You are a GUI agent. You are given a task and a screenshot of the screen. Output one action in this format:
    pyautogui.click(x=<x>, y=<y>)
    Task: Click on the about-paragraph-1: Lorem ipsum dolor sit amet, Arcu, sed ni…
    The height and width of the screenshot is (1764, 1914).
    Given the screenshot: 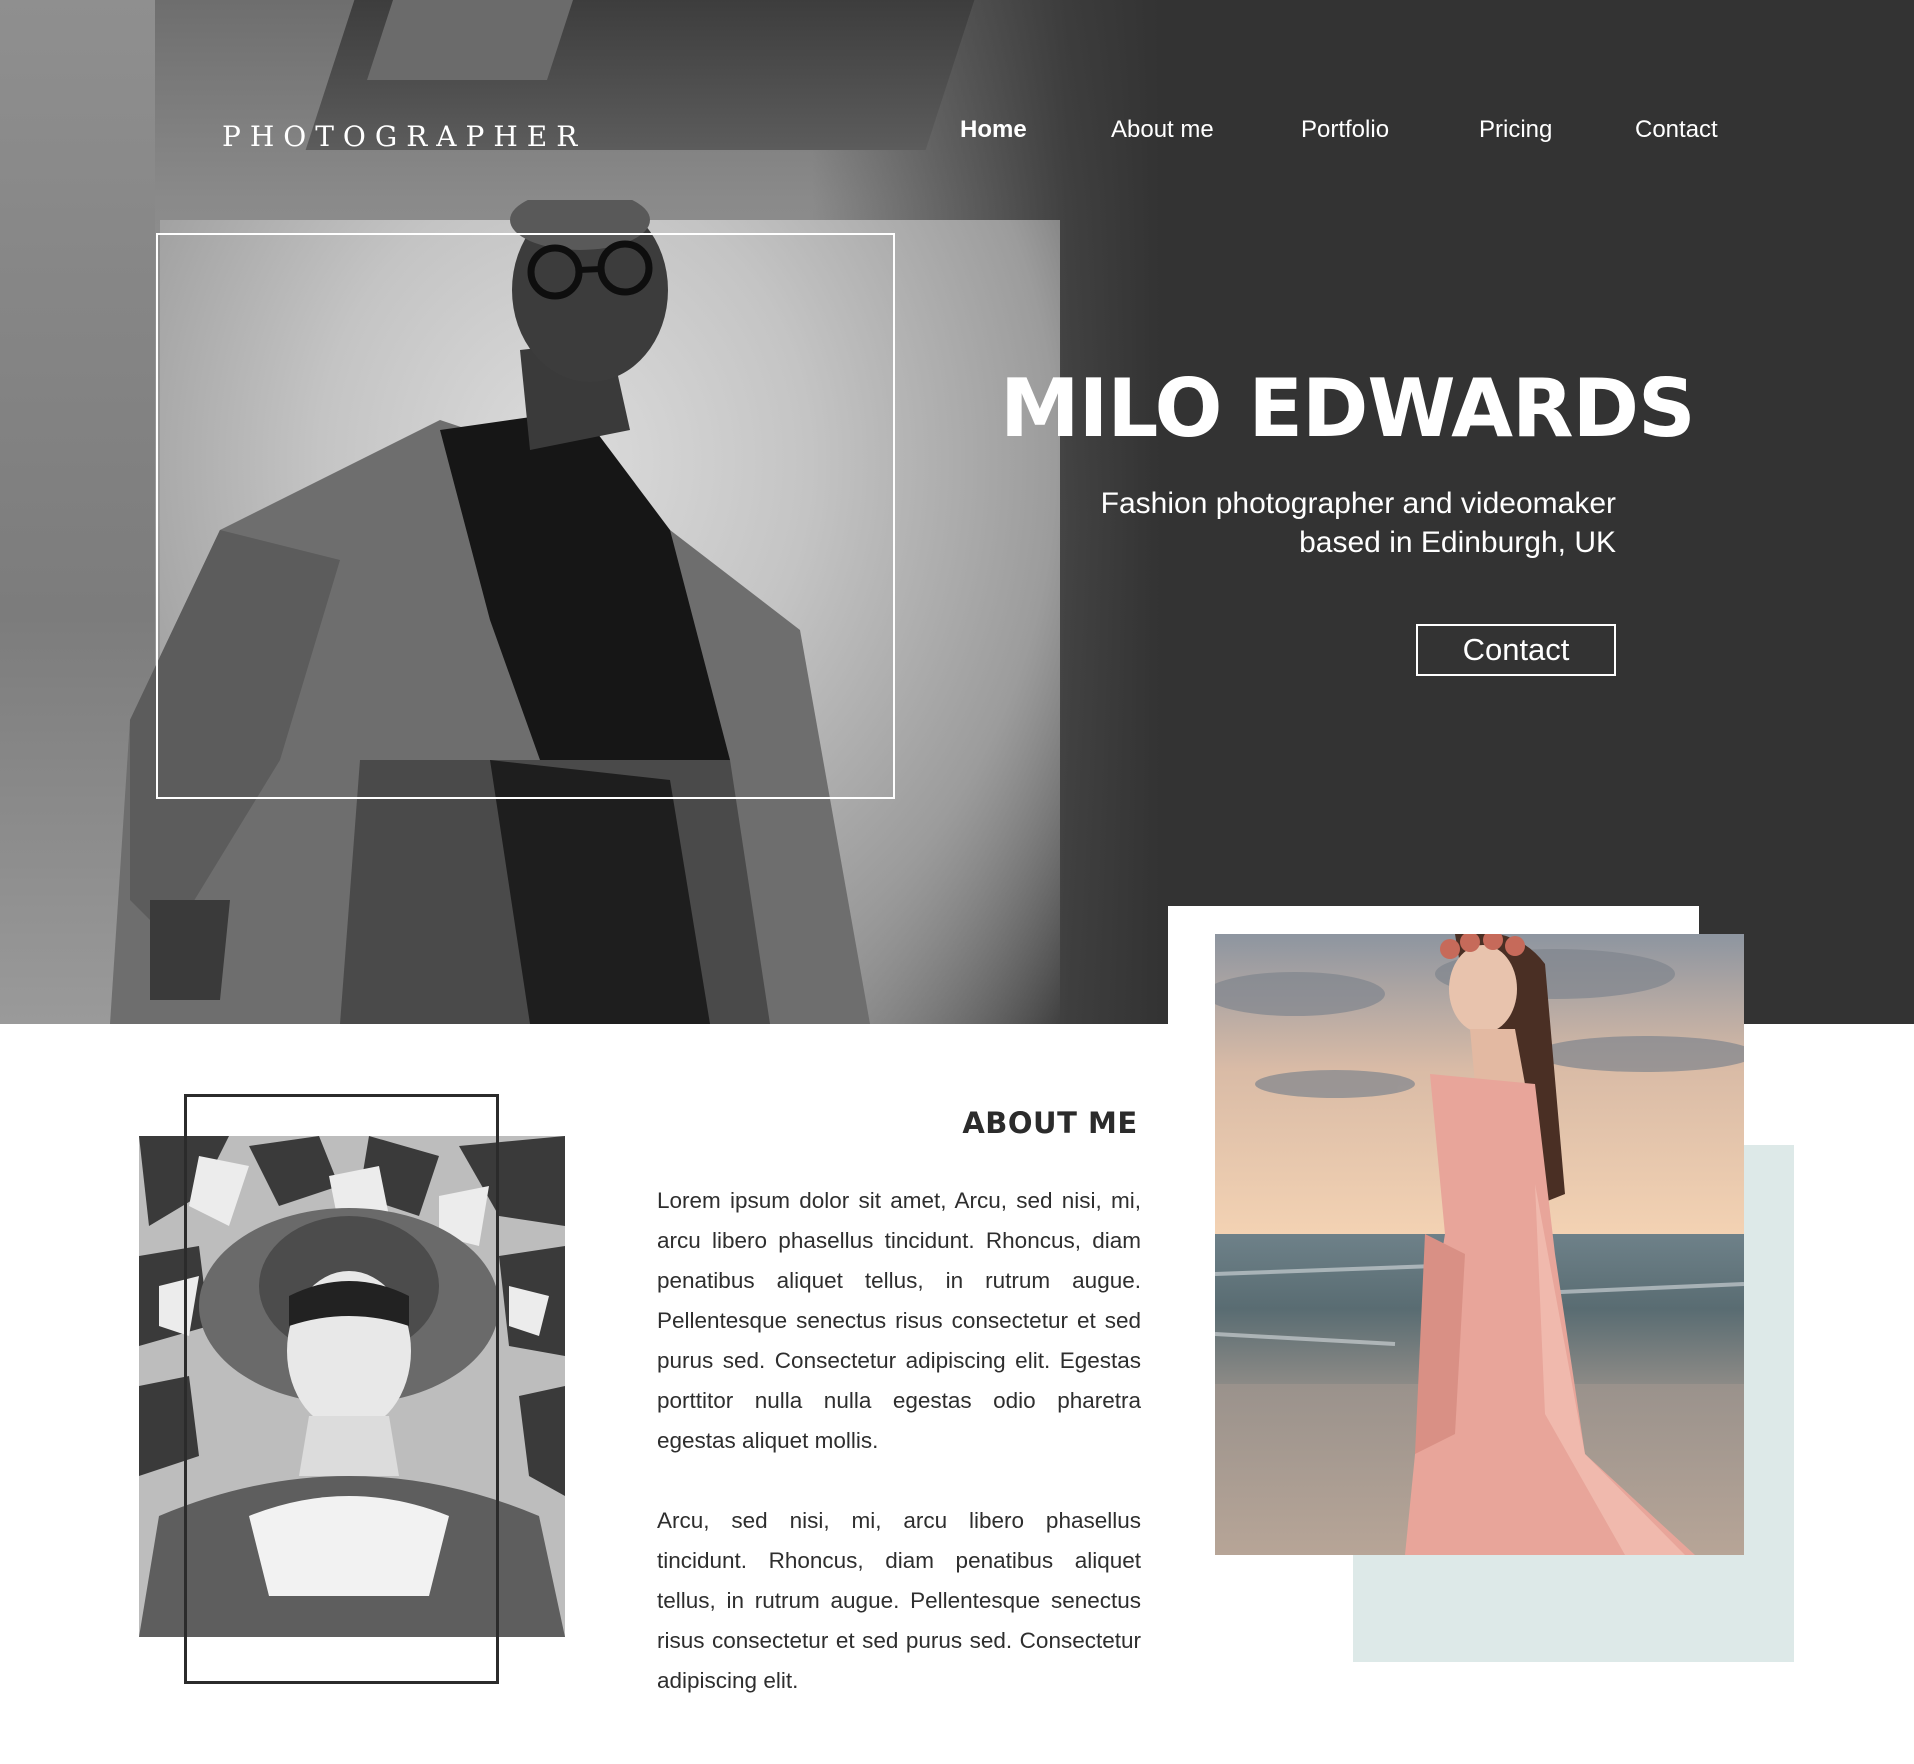 What is the action you would take?
    pyautogui.click(x=899, y=1320)
    